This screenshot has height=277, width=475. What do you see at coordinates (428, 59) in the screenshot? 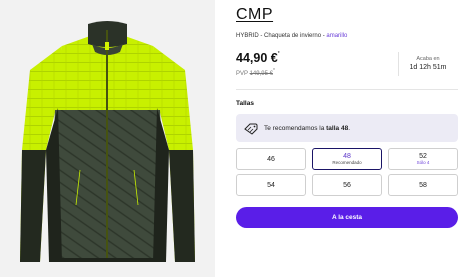
I see `countdown-label: Acaba en` at bounding box center [428, 59].